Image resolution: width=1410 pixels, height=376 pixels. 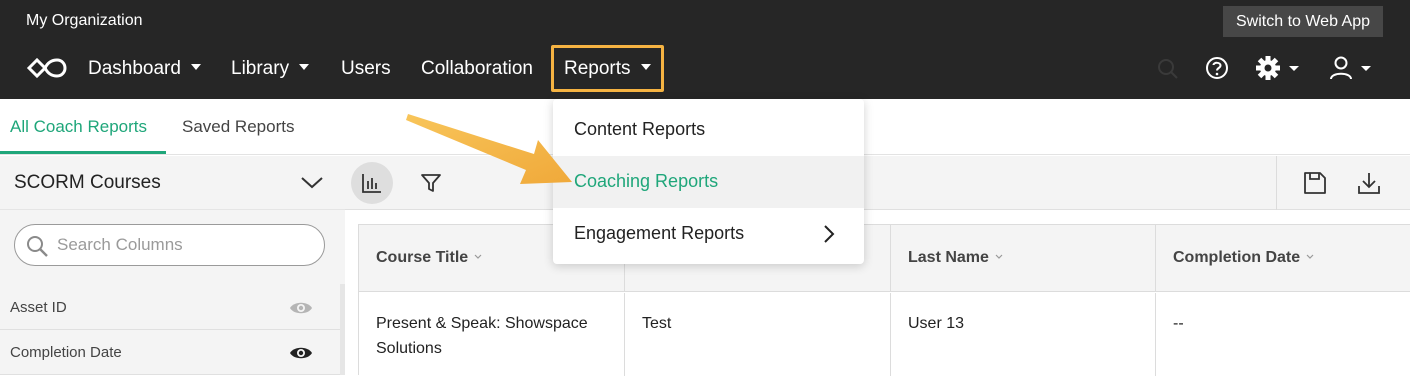 I want to click on menu-item-label: Content Reports, so click(x=640, y=129).